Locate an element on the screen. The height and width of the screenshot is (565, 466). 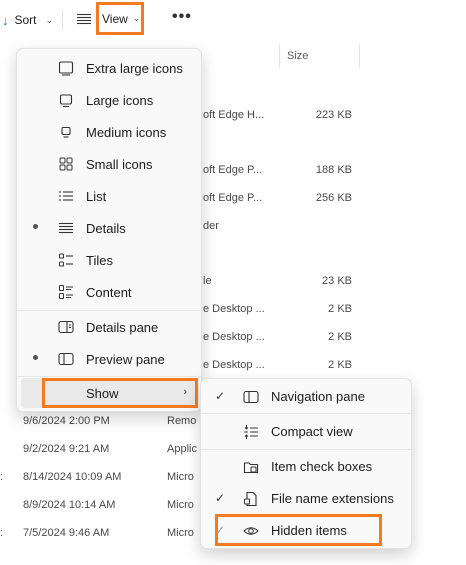
file-date-cell: 8/9/2024 10:14 AM is located at coordinates (69, 505).